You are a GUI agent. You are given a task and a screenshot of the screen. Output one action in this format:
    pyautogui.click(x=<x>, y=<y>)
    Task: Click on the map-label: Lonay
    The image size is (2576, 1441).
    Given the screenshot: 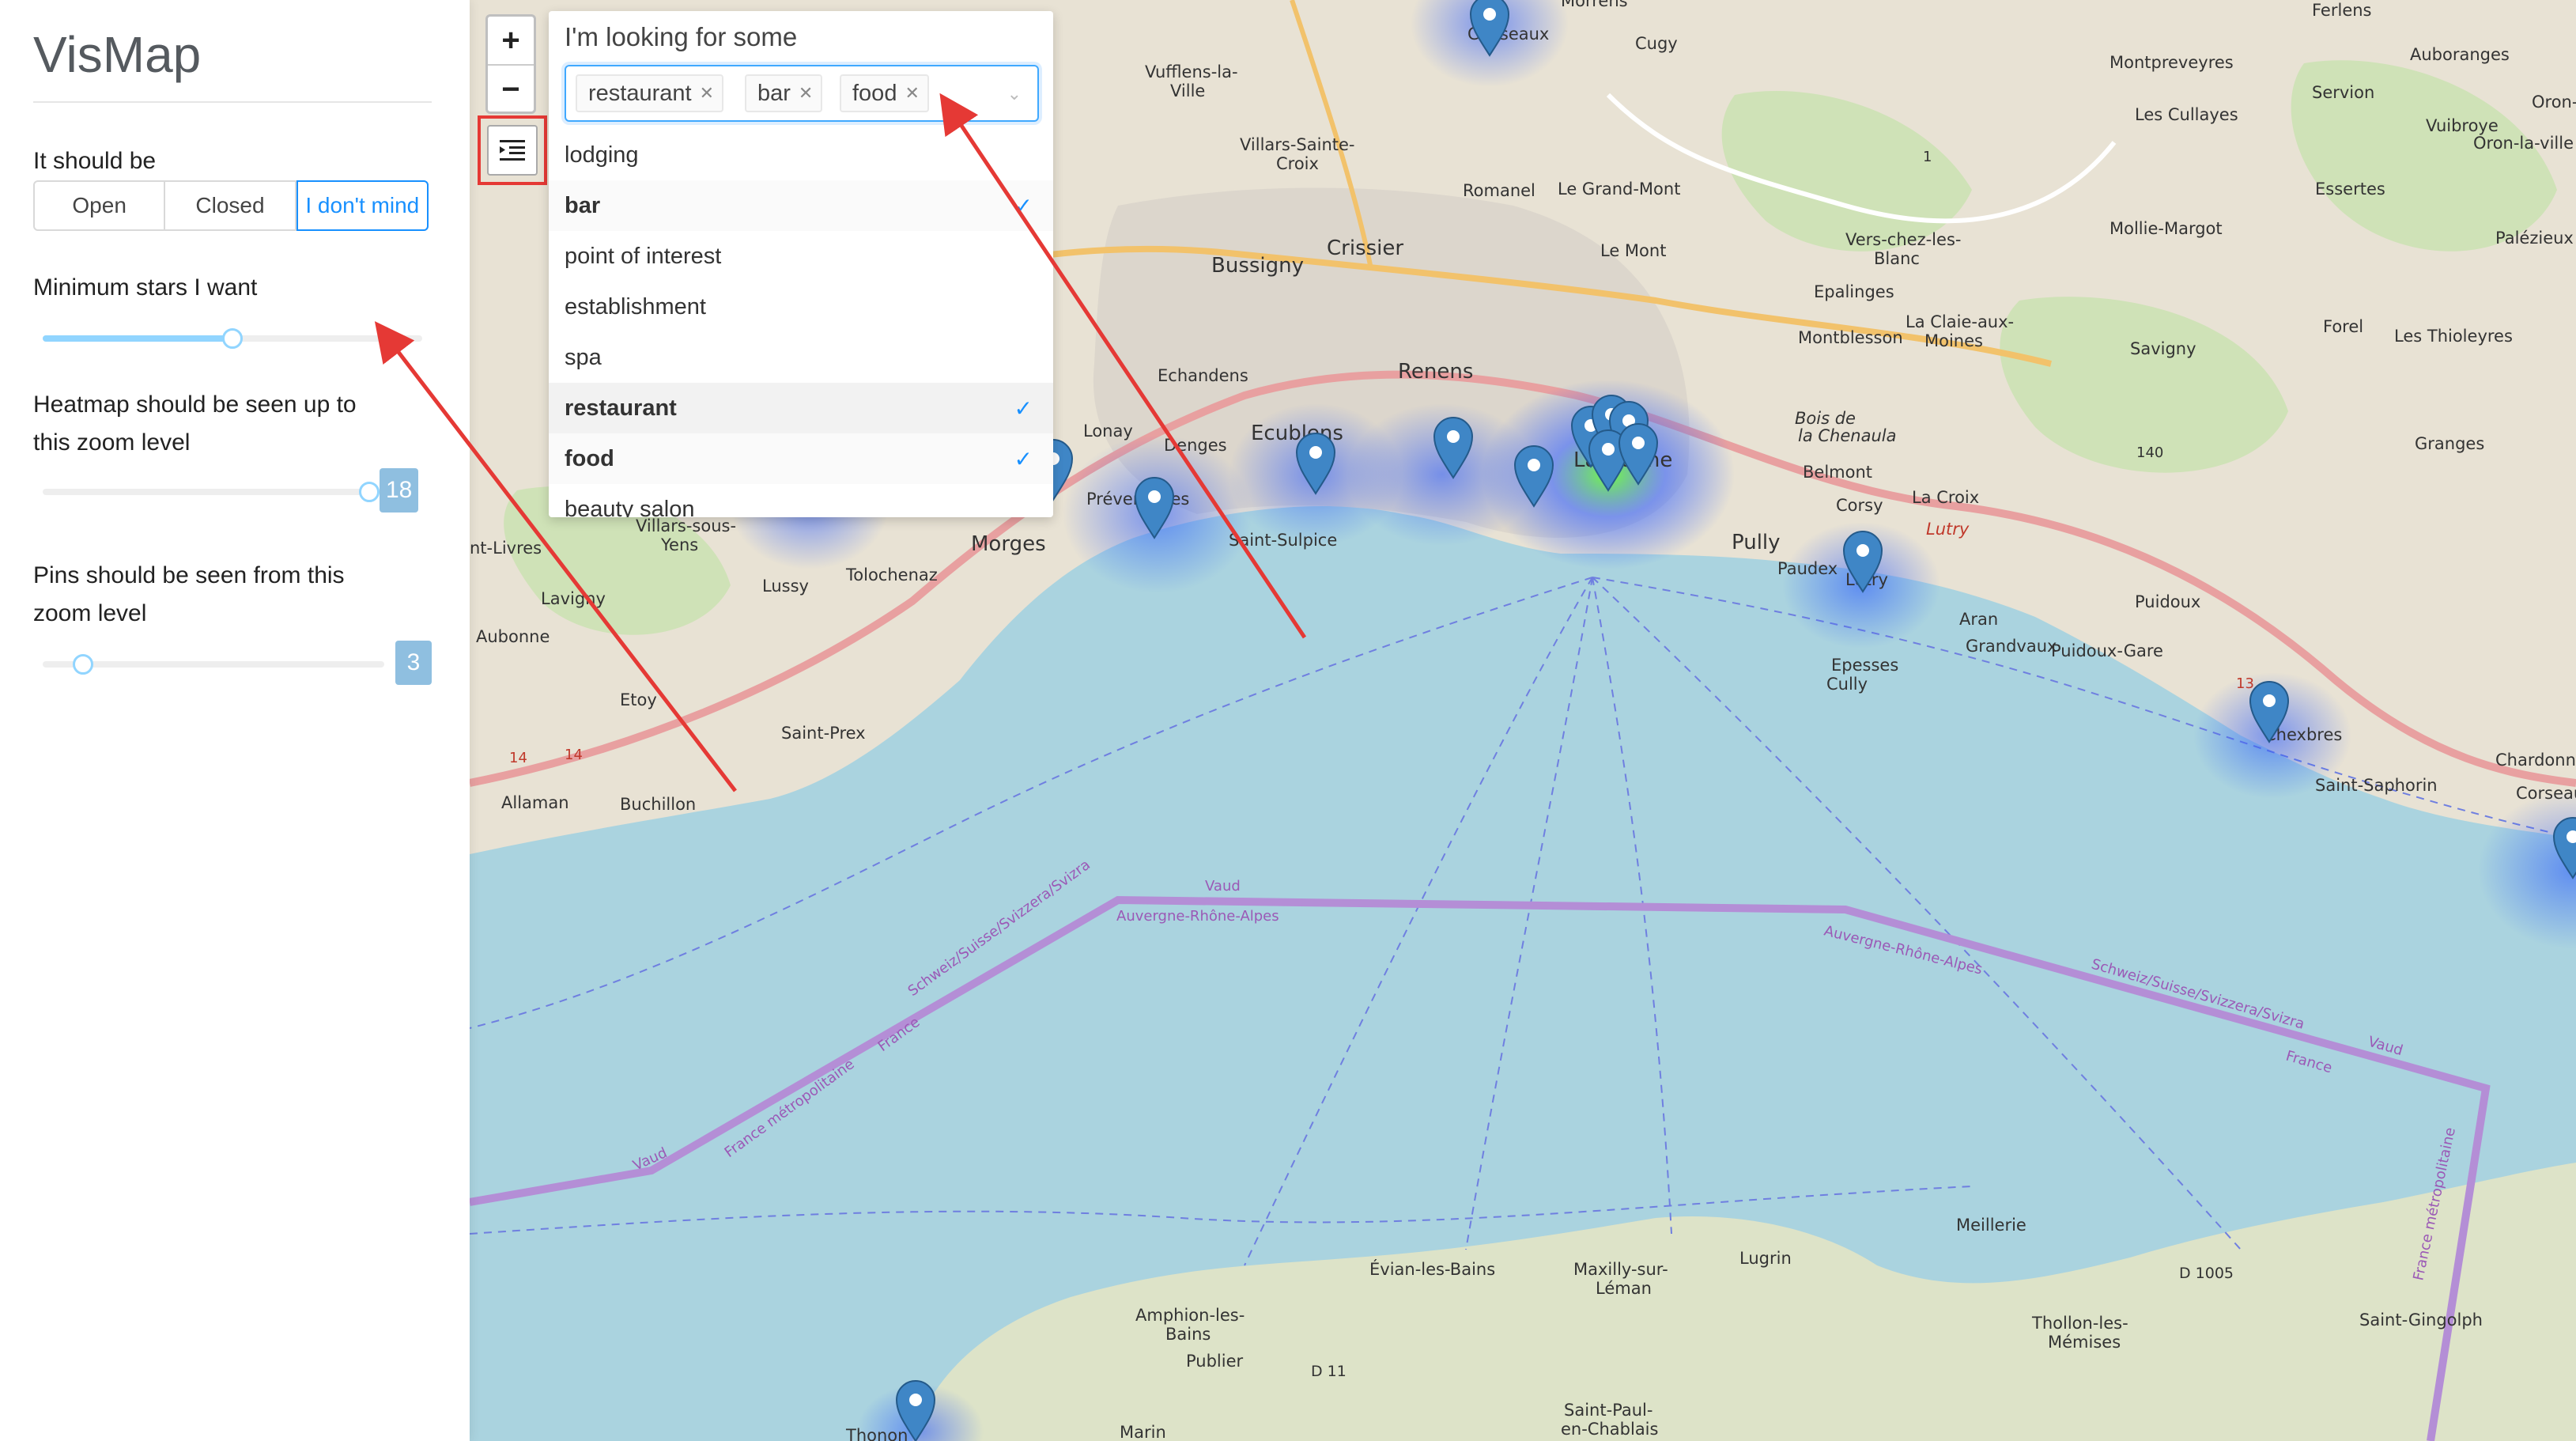 What is the action you would take?
    pyautogui.click(x=1108, y=431)
    